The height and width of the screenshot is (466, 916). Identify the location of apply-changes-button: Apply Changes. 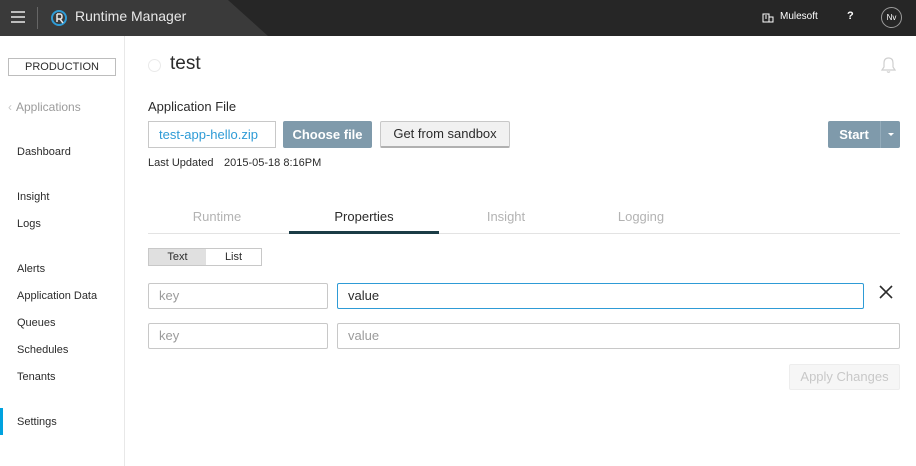
(844, 377).